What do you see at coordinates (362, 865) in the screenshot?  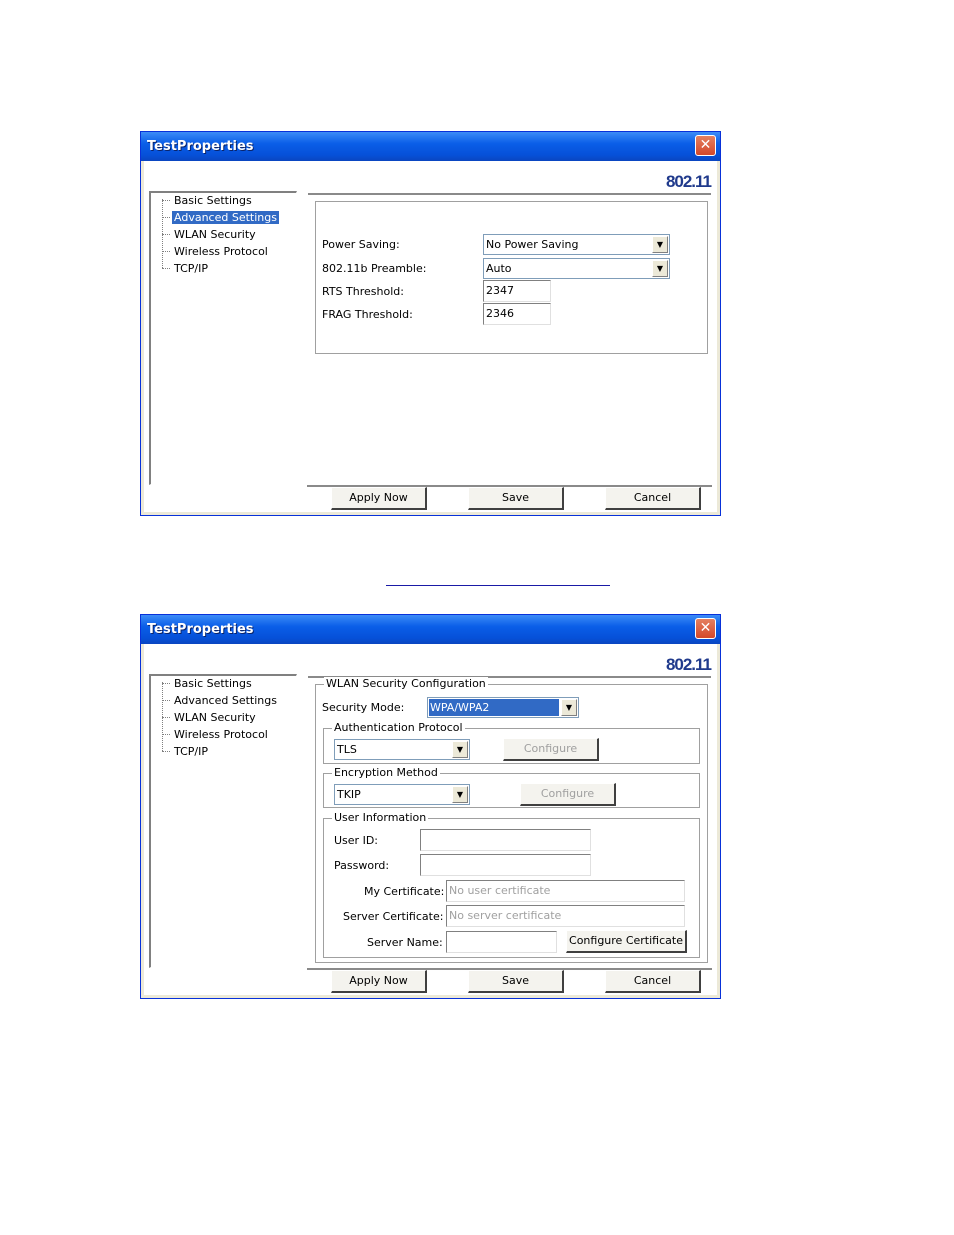 I see `password-label: Password:` at bounding box center [362, 865].